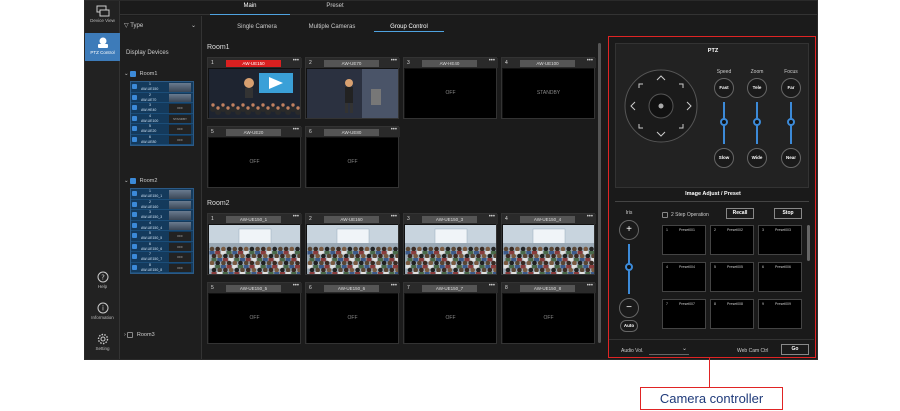  Describe the element at coordinates (162, 108) in the screenshot. I see `device-list-item: 3 AW-HE40 OFF` at that location.